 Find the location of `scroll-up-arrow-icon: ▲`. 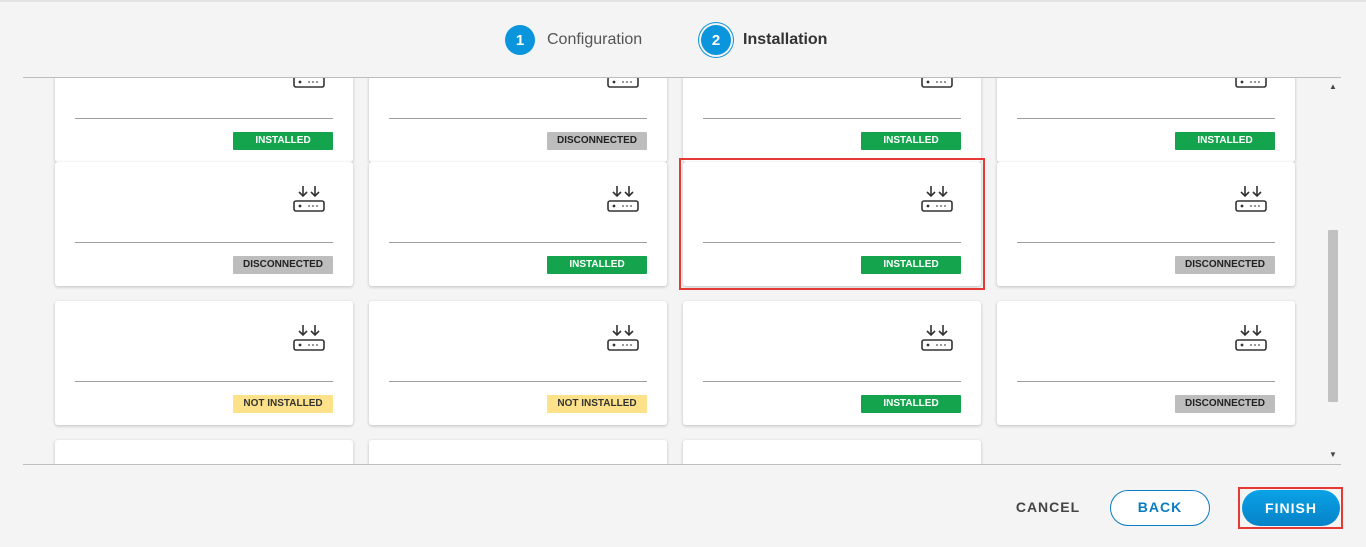

scroll-up-arrow-icon: ▲ is located at coordinates (1333, 87).